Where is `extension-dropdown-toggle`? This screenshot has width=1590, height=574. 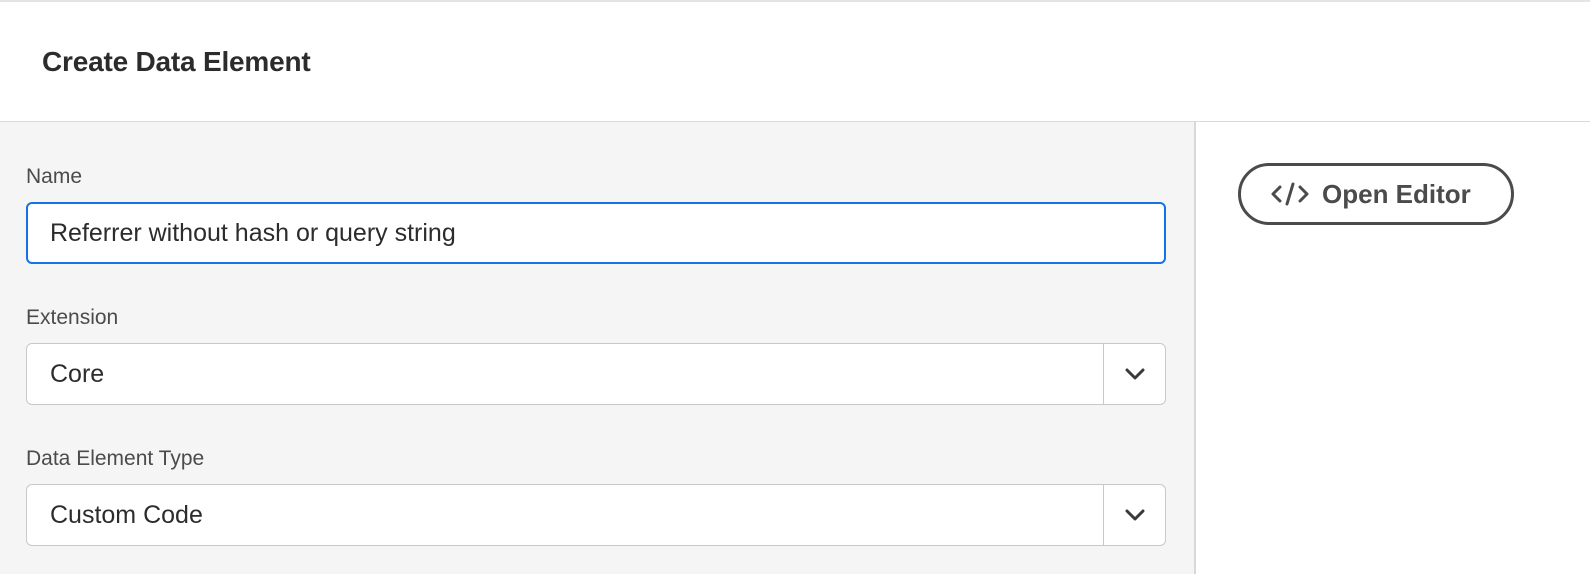 extension-dropdown-toggle is located at coordinates (1134, 374).